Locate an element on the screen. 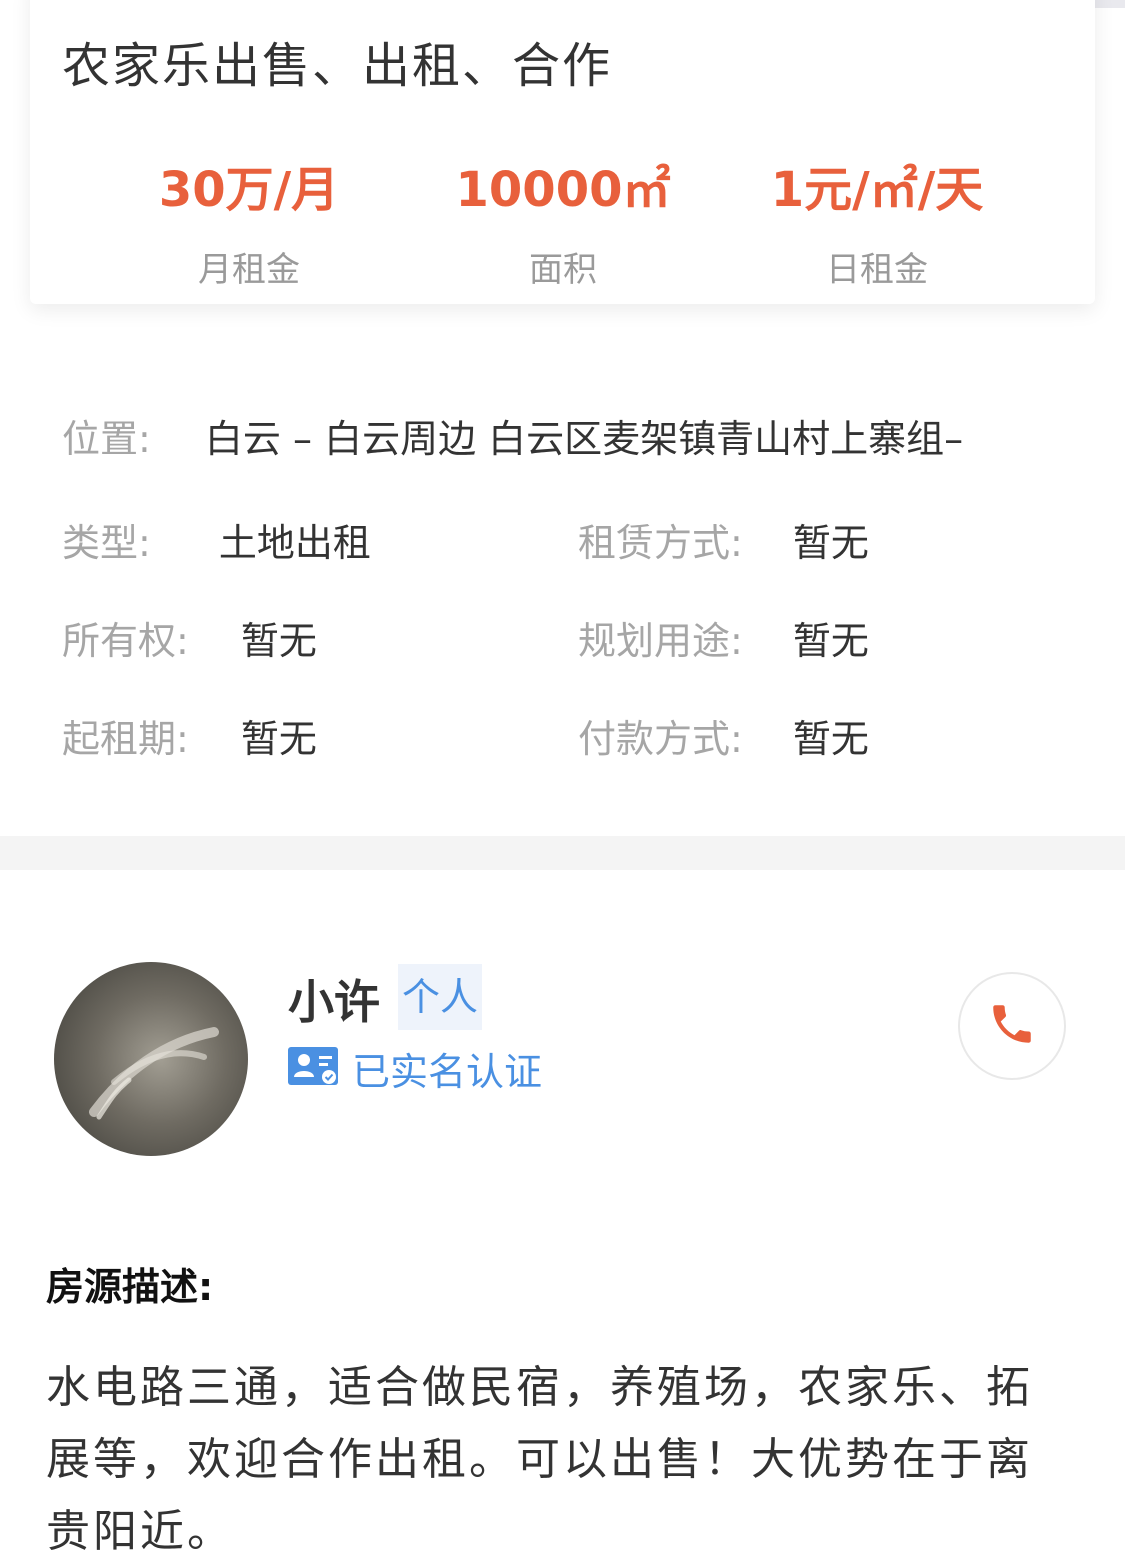 The width and height of the screenshot is (1125, 1568). verified-badge: 已实名认证 is located at coordinates (415, 1070).